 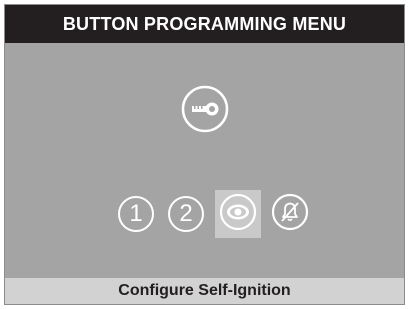 I want to click on page-title: BUTTON PROGRAMMING MENU, so click(x=204, y=23).